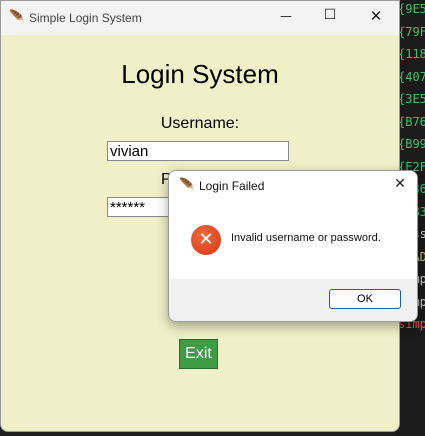 This screenshot has width=425, height=436. I want to click on error-icon: ✕, so click(206, 240).